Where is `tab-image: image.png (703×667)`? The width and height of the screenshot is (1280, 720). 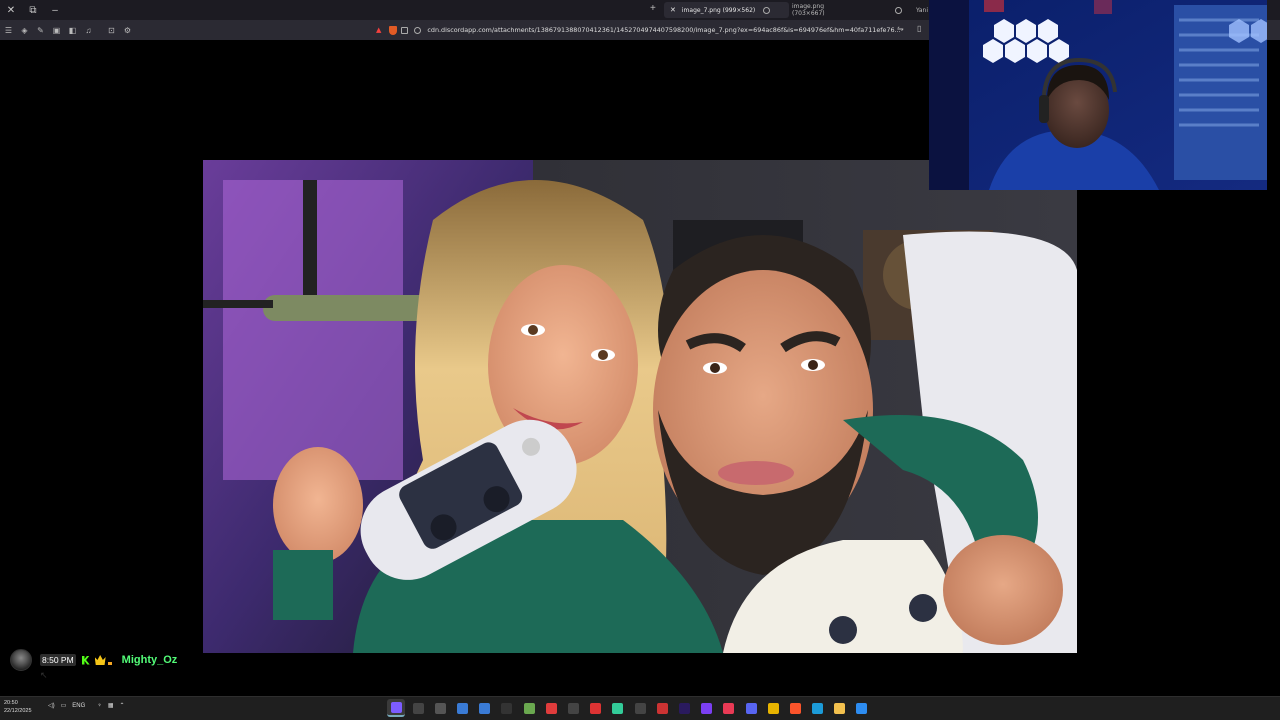 tab-image: image.png (703×667) is located at coordinates (847, 10).